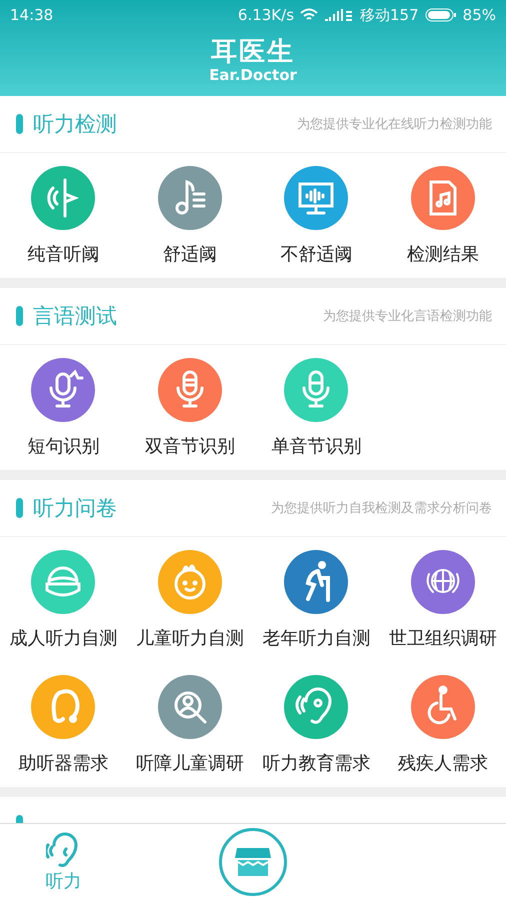 The width and height of the screenshot is (506, 900). Describe the element at coordinates (407, 317) in the screenshot. I see `section-description: 为您提供专业化言语检测功能` at that location.